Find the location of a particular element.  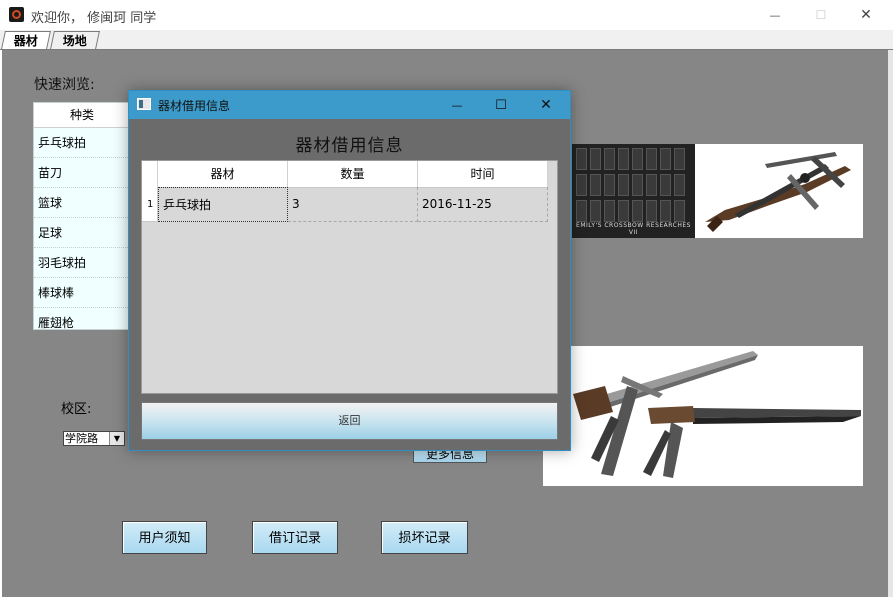

table-row: 1 乒乓球拍 3 2016-11-25 is located at coordinates (345, 204).